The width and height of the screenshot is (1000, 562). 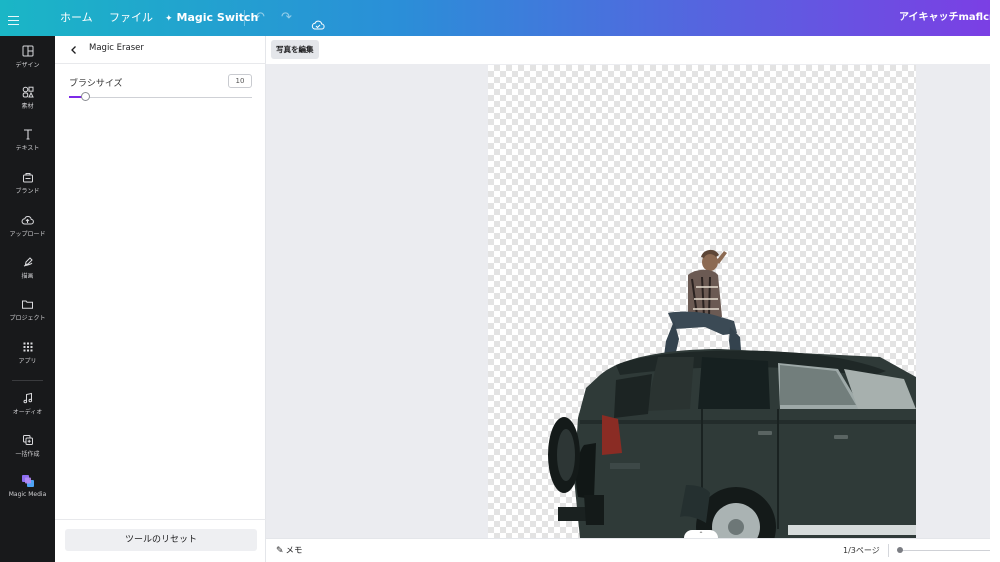 What do you see at coordinates (27, 268) in the screenshot?
I see `rail-item-draw: 描画` at bounding box center [27, 268].